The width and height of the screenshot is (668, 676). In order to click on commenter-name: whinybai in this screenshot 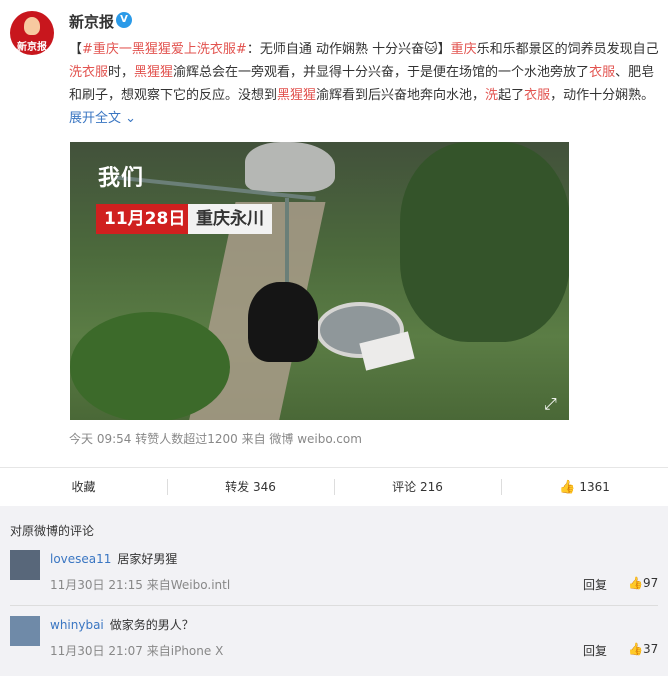, I will do `click(77, 625)`.